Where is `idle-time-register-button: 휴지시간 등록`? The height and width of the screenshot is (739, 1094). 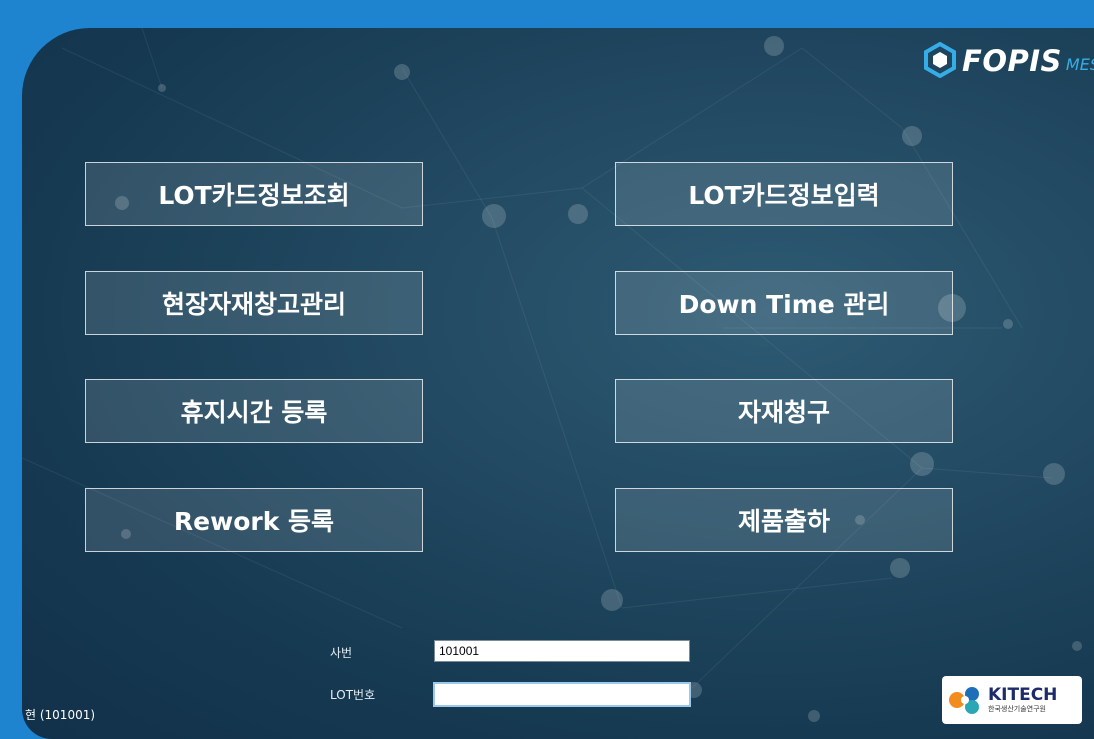
idle-time-register-button: 휴지시간 등록 is located at coordinates (254, 411).